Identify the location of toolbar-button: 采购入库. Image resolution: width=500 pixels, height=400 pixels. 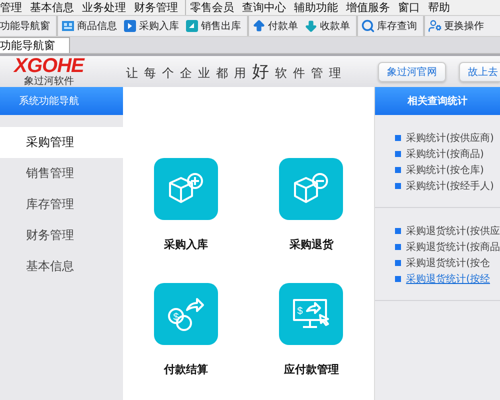
(151, 26).